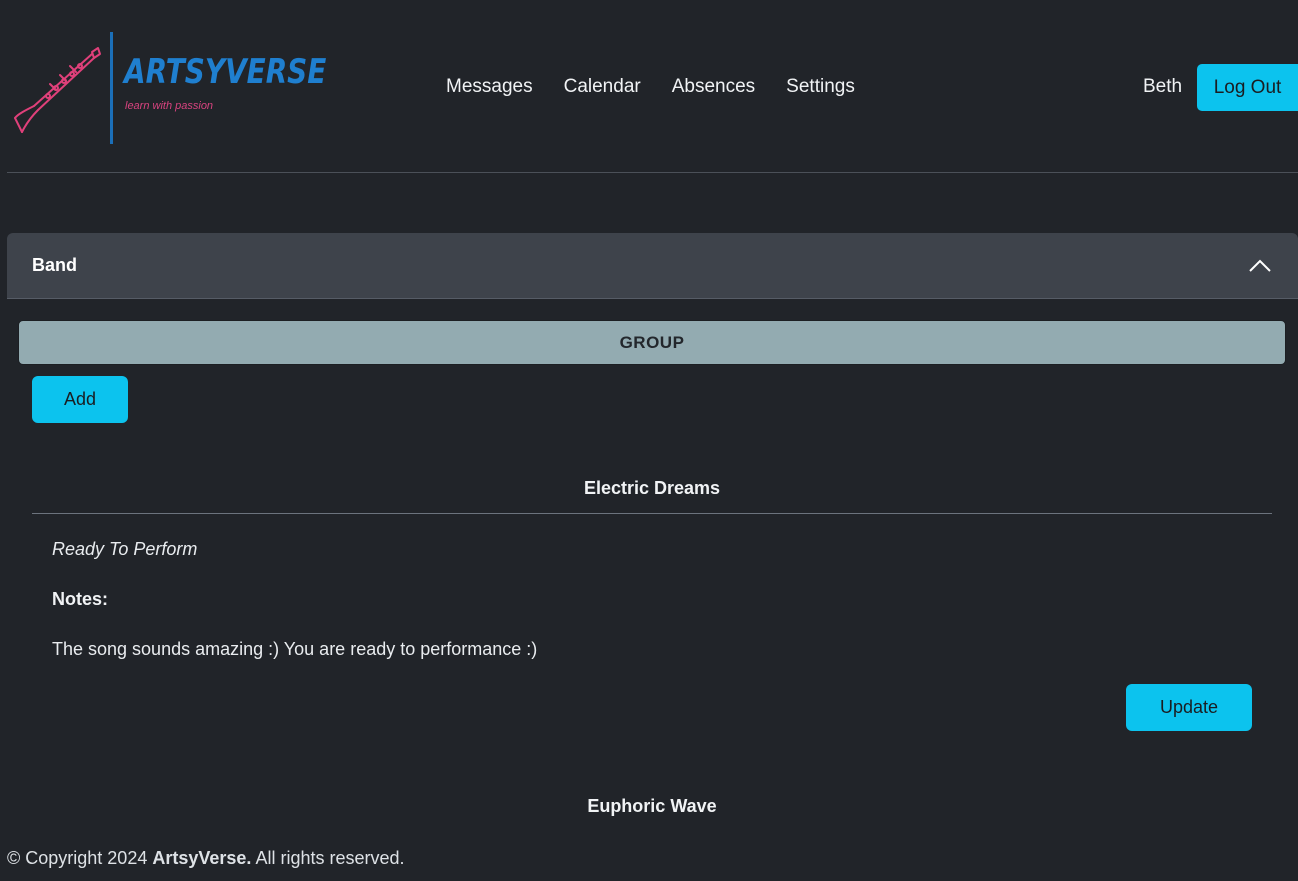  I want to click on clarinet-icon, so click(57, 90).